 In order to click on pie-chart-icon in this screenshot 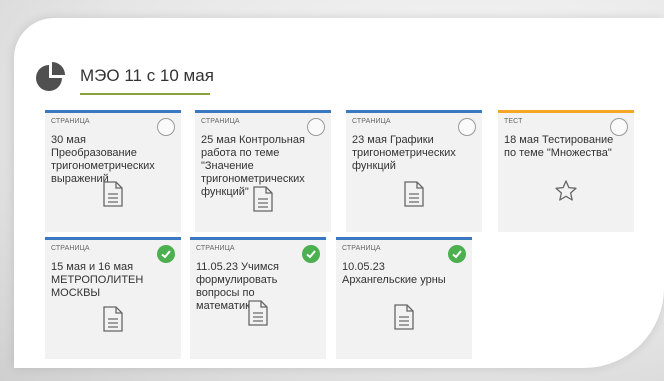, I will do `click(50, 76)`.